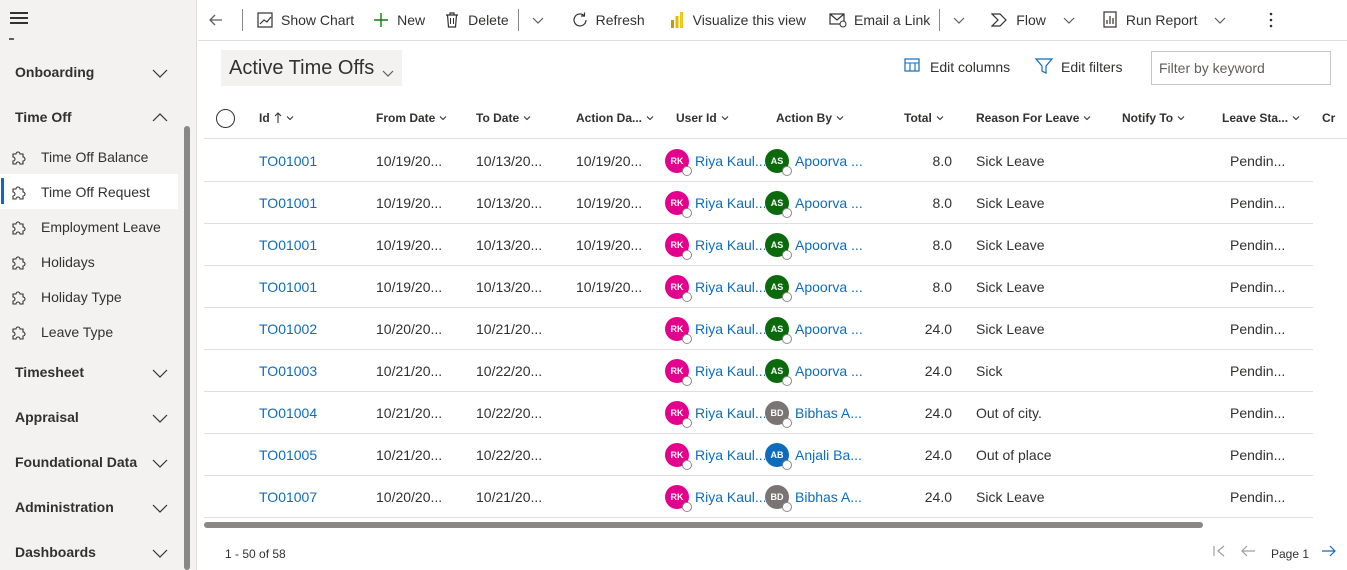 The height and width of the screenshot is (570, 1347). Describe the element at coordinates (1248, 551) in the screenshot. I see `previous-page-button` at that location.